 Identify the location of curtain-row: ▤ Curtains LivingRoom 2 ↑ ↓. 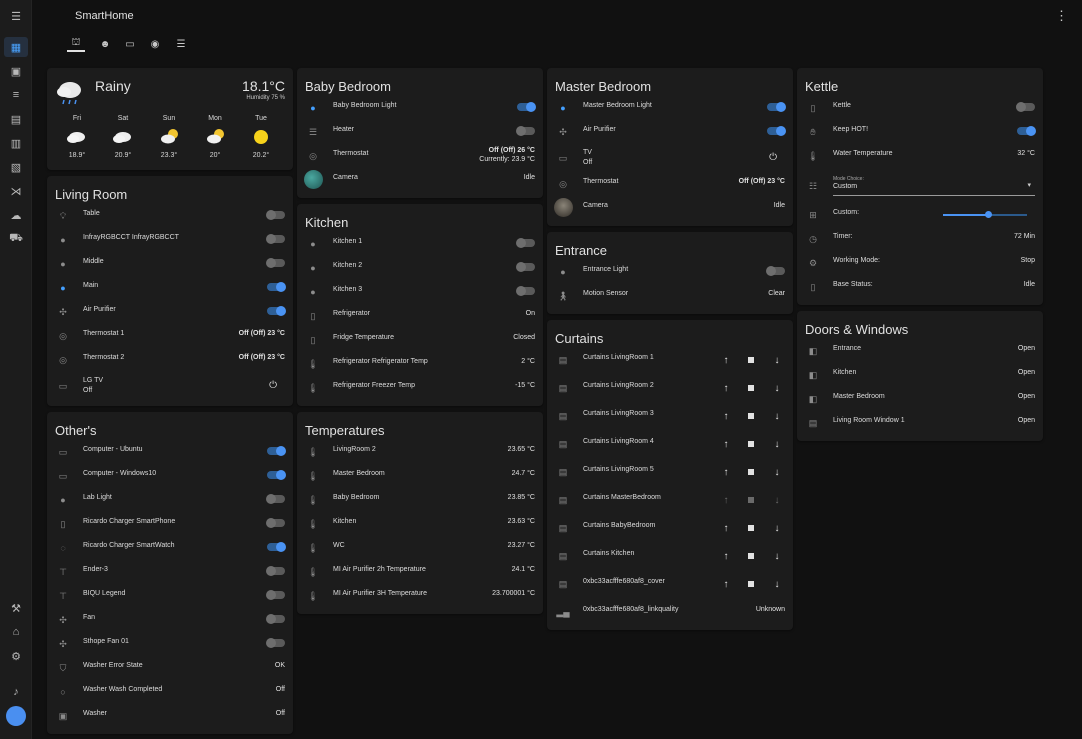
(670, 389).